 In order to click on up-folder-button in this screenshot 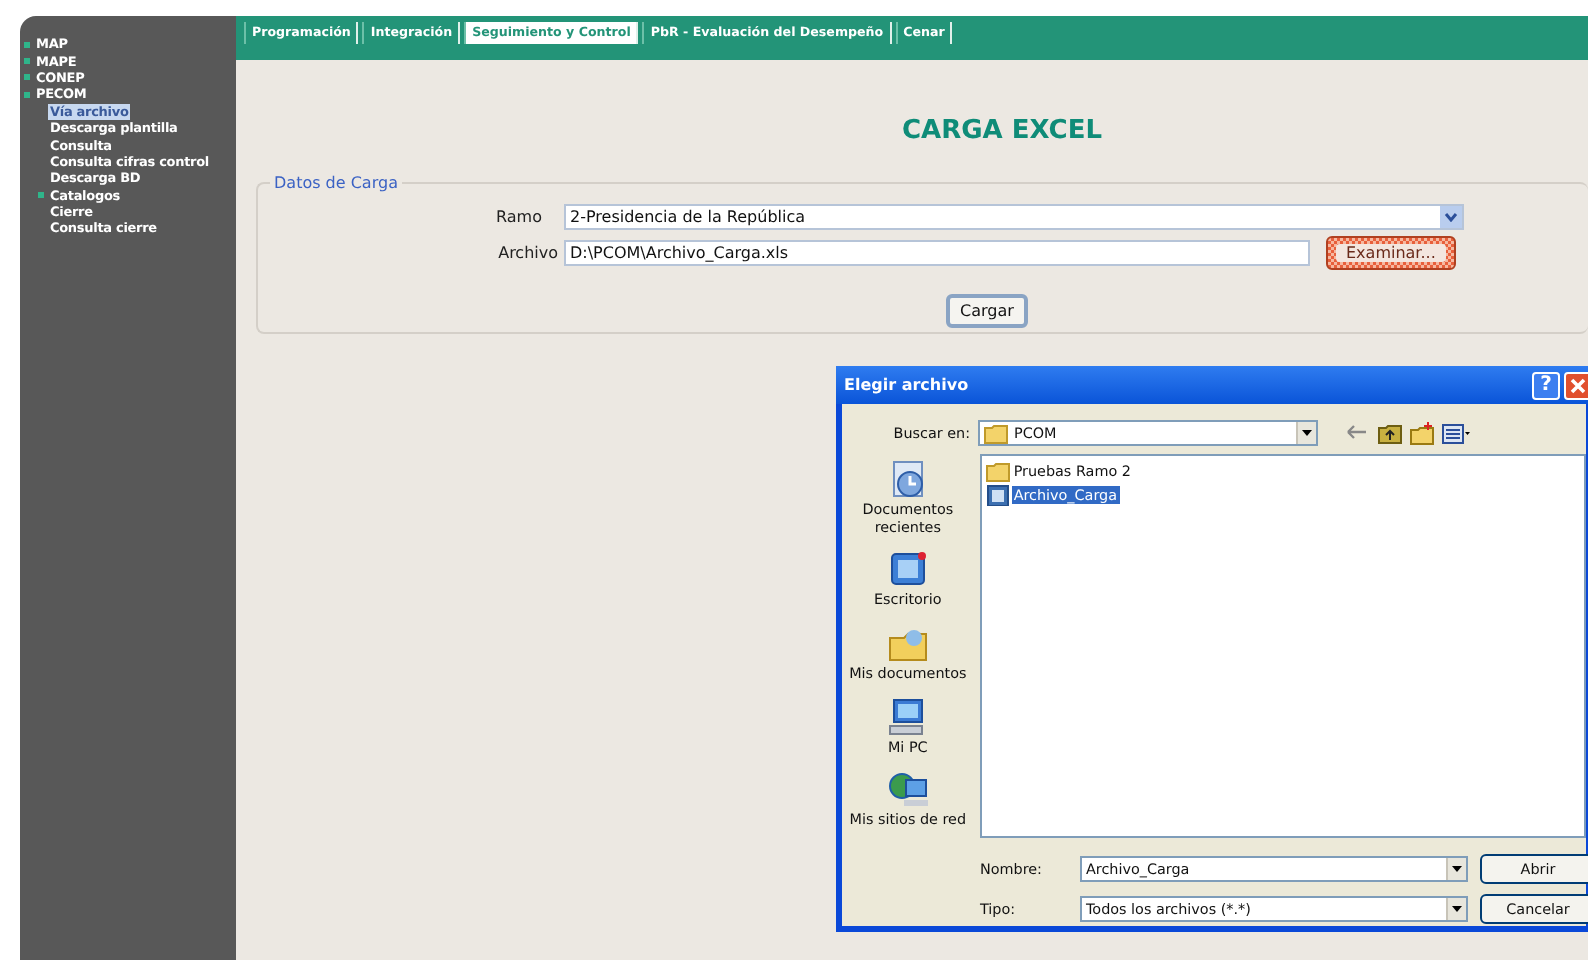, I will do `click(1390, 433)`.